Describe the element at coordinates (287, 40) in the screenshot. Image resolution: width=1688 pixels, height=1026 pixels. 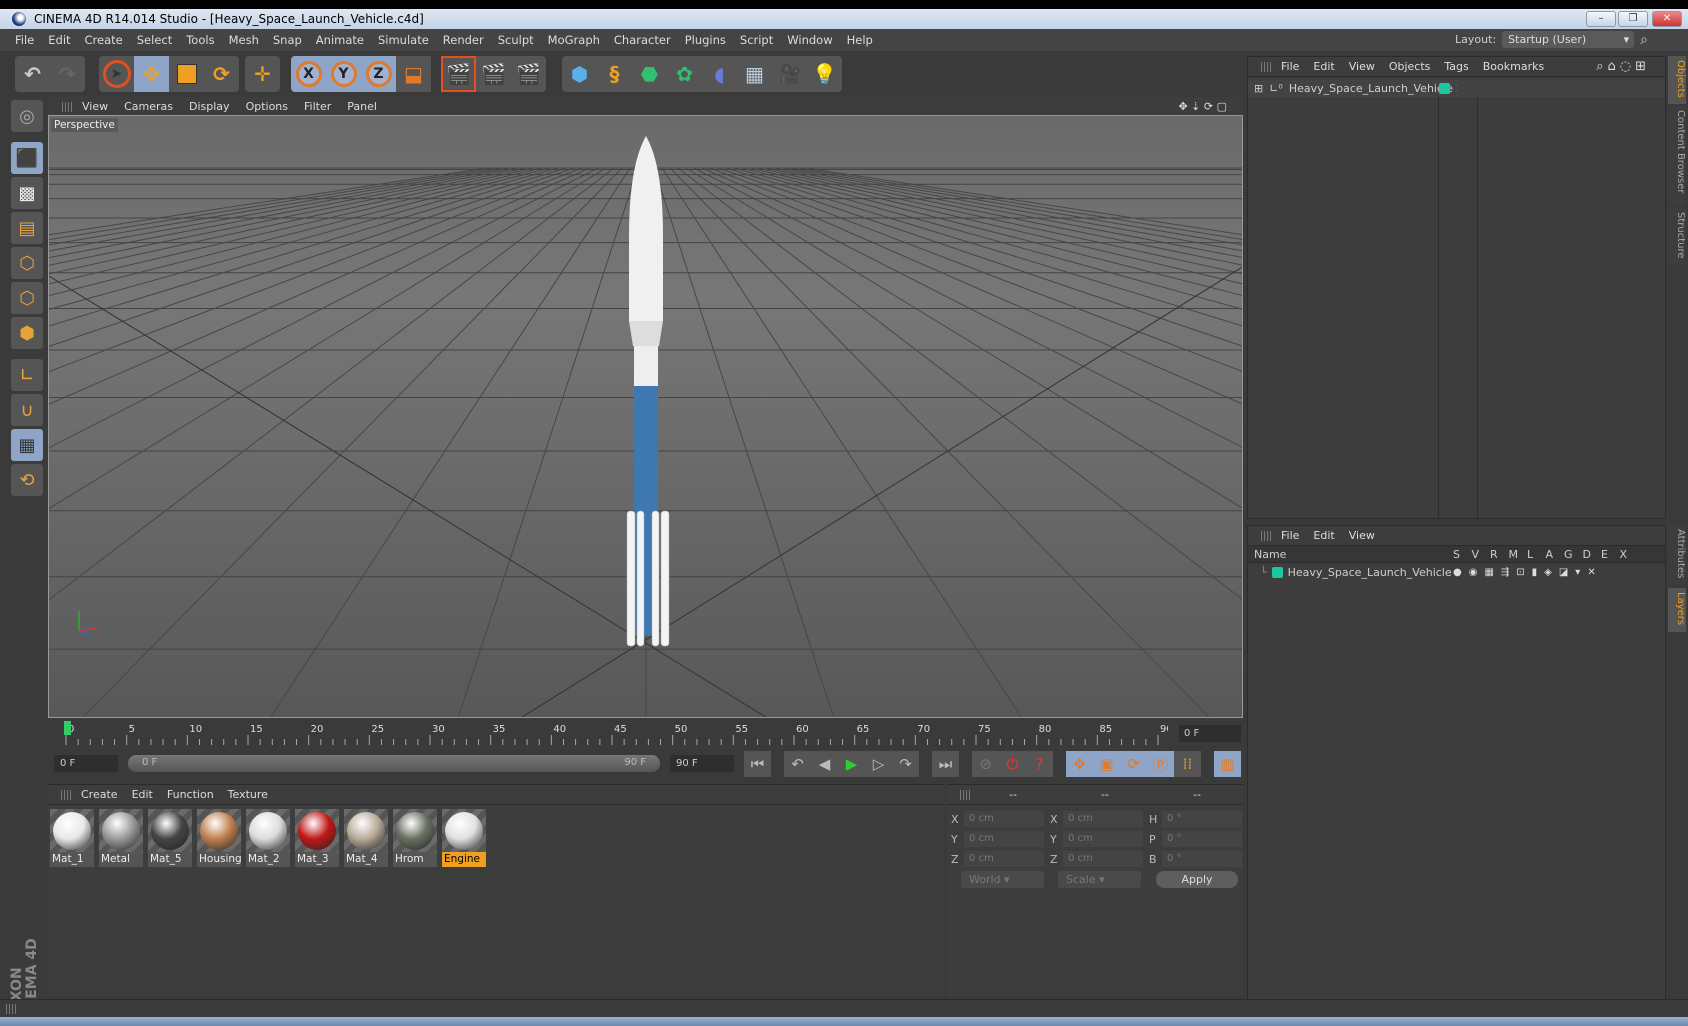
I see `menu-snap: Snap` at that location.